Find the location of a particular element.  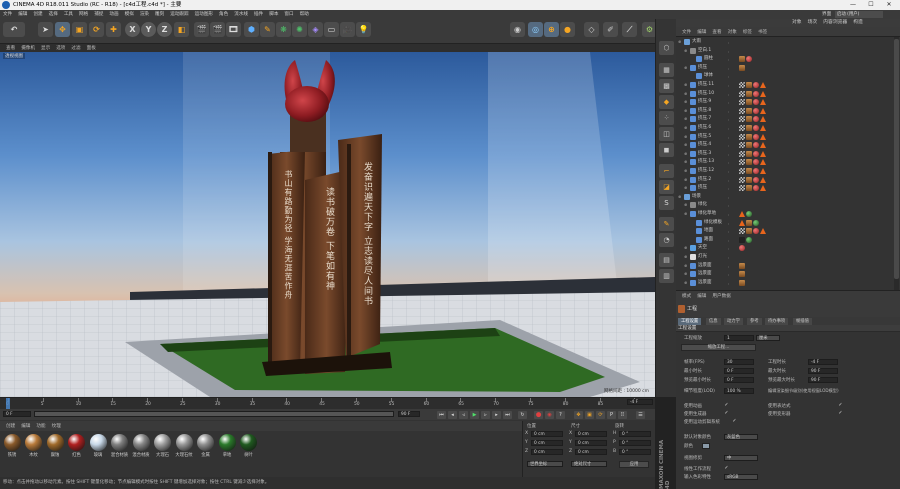

snapping-button: S is located at coordinates (666, 203).